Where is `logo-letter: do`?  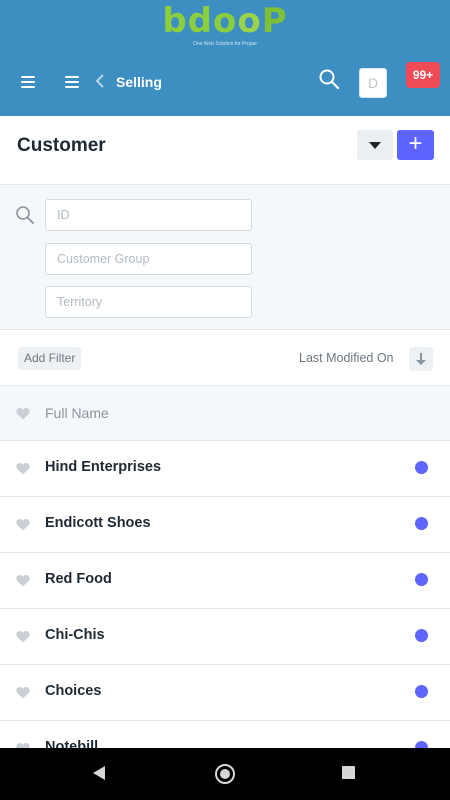
logo-letter: do is located at coordinates (212, 21).